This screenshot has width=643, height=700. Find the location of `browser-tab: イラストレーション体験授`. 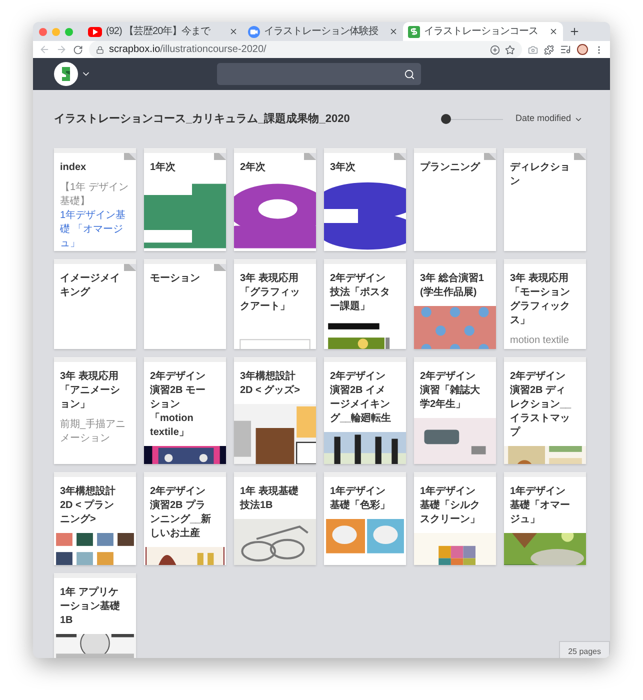

browser-tab: イラストレーション体験授 is located at coordinates (323, 31).